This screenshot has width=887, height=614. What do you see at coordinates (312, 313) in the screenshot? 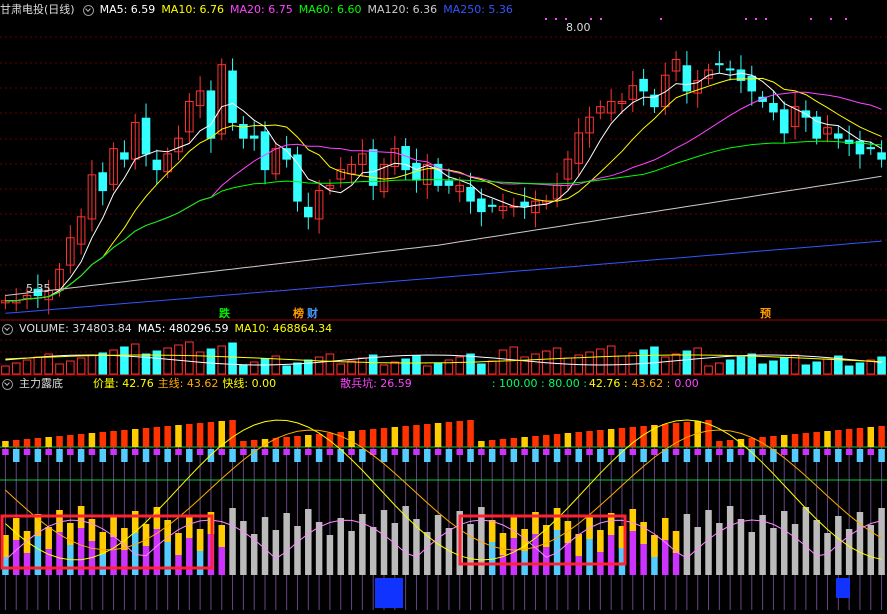
I see `tag-cai: 财` at bounding box center [312, 313].